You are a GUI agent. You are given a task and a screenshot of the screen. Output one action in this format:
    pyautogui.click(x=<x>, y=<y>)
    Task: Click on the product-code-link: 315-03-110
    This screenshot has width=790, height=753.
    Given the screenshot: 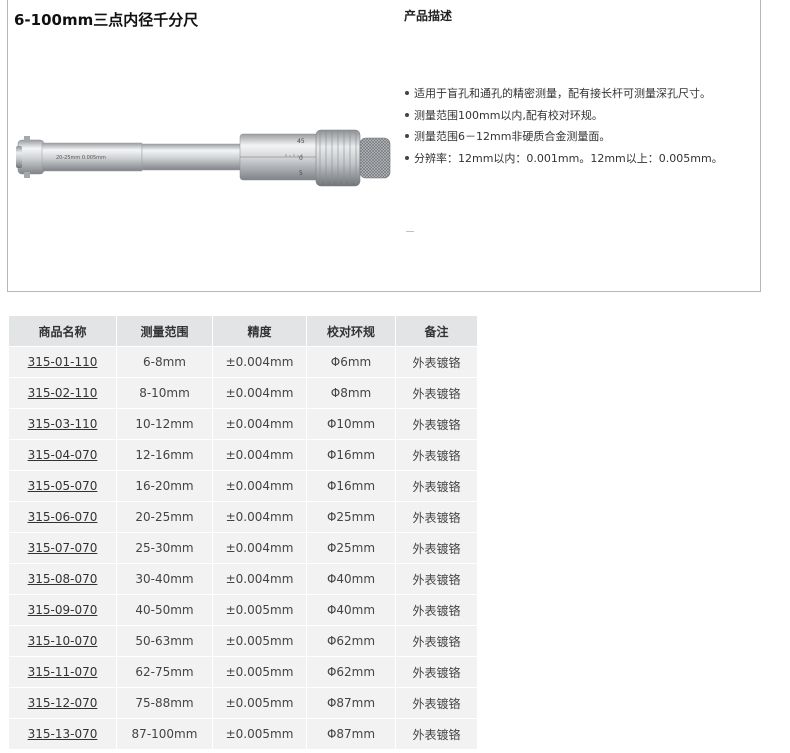 What is the action you would take?
    pyautogui.click(x=63, y=424)
    